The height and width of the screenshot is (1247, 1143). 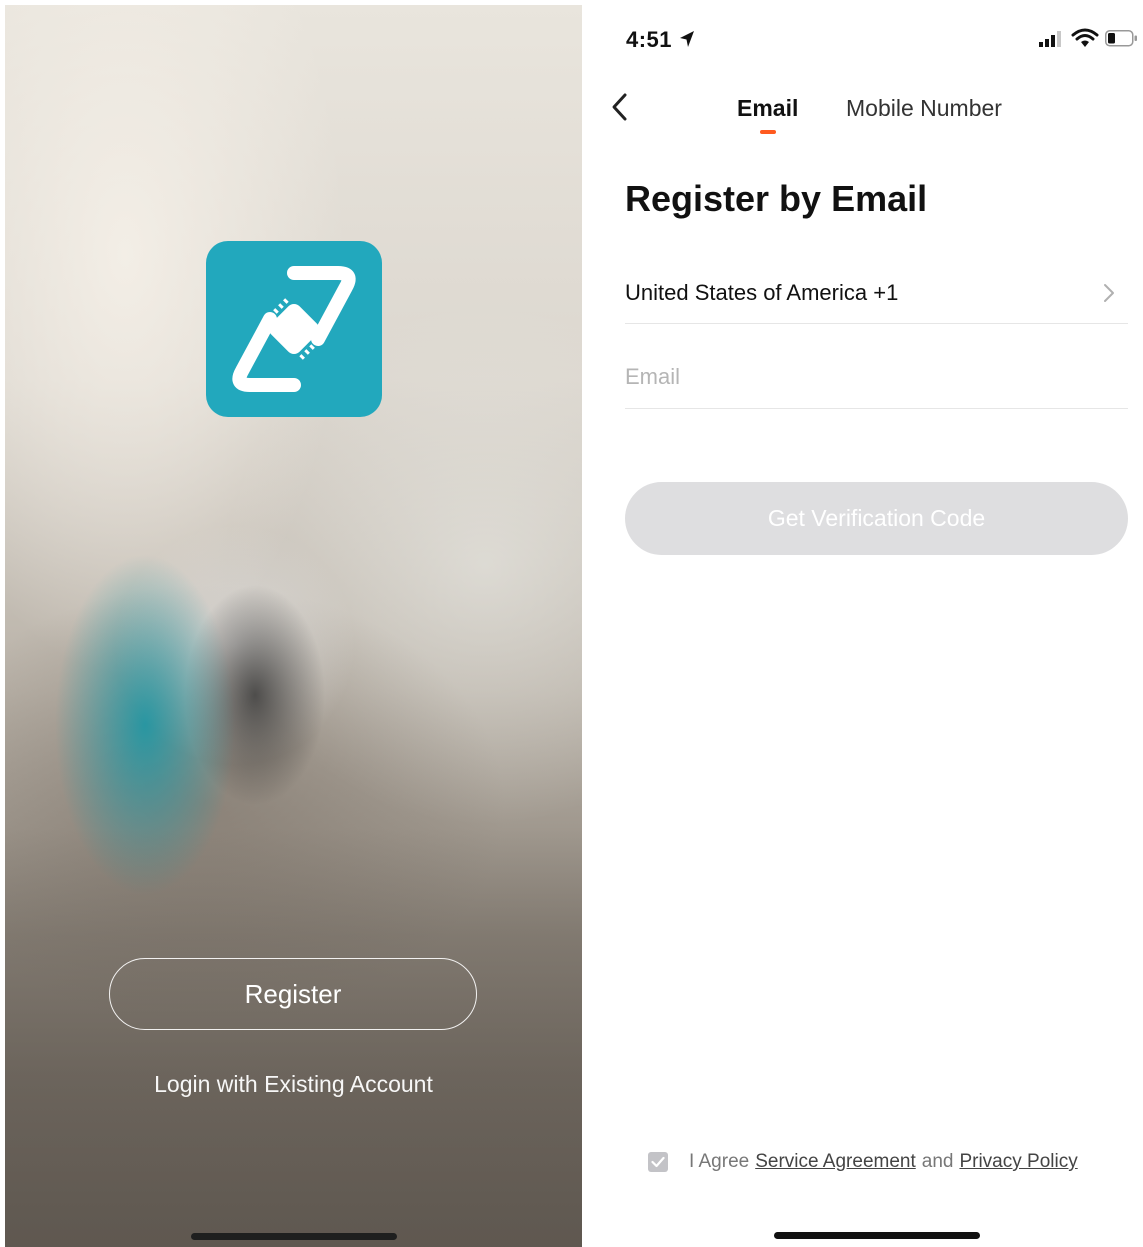 I want to click on checkmark-icon, so click(x=658, y=1162).